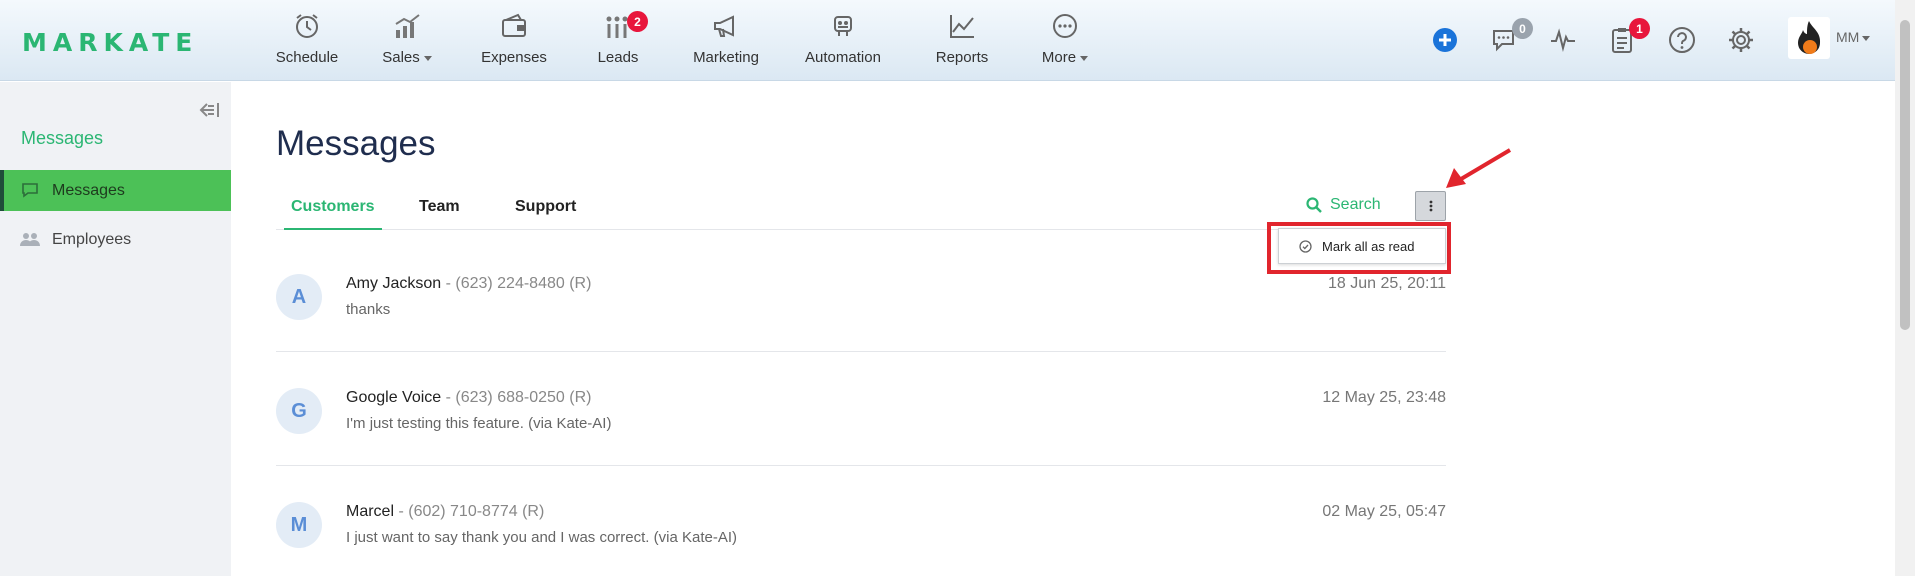 The height and width of the screenshot is (576, 1915). What do you see at coordinates (843, 40) in the screenshot?
I see `nav-item-automation: Automation` at bounding box center [843, 40].